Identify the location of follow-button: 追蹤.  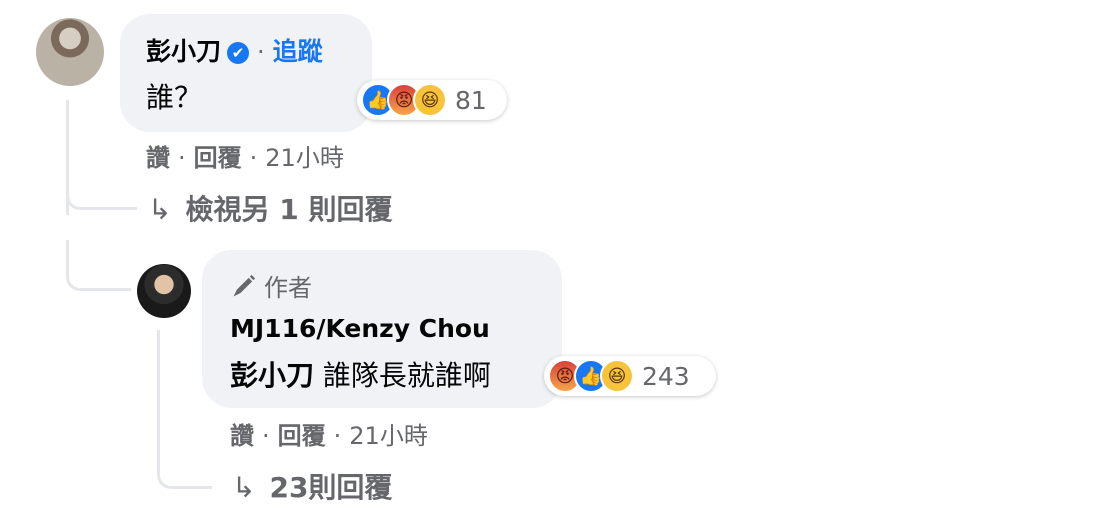
(298, 51).